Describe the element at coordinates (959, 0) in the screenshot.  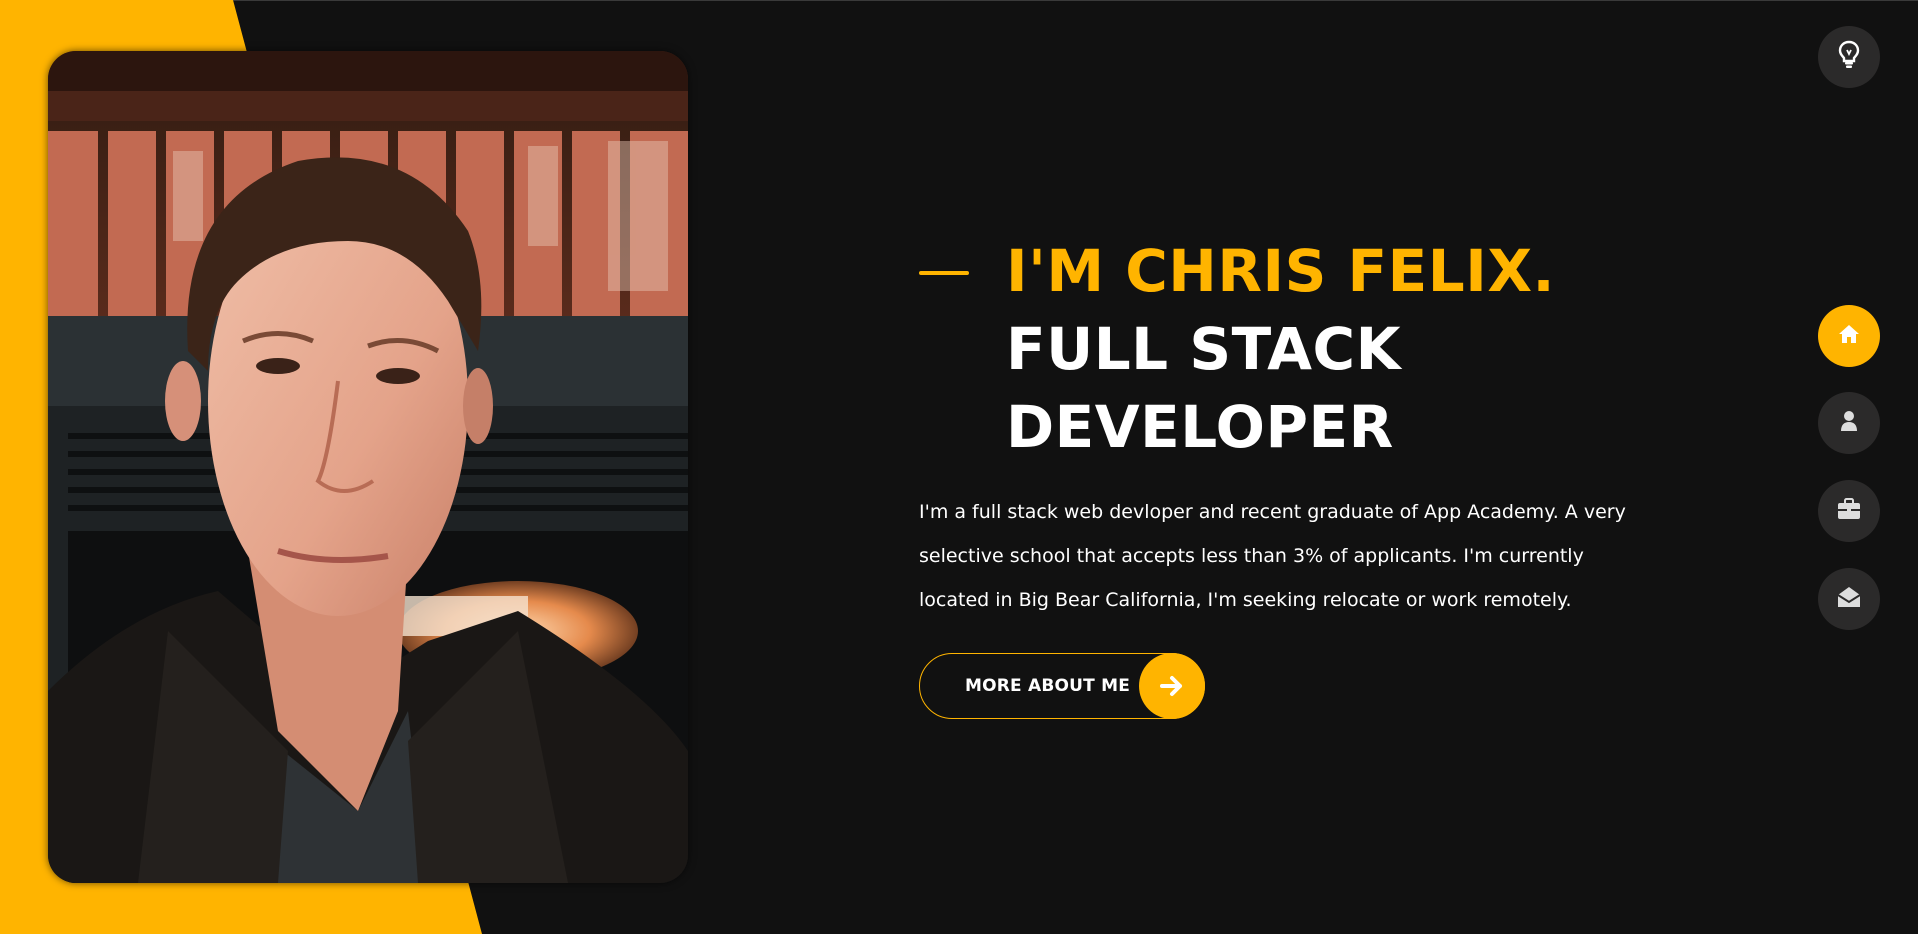
I see `top-border` at that location.